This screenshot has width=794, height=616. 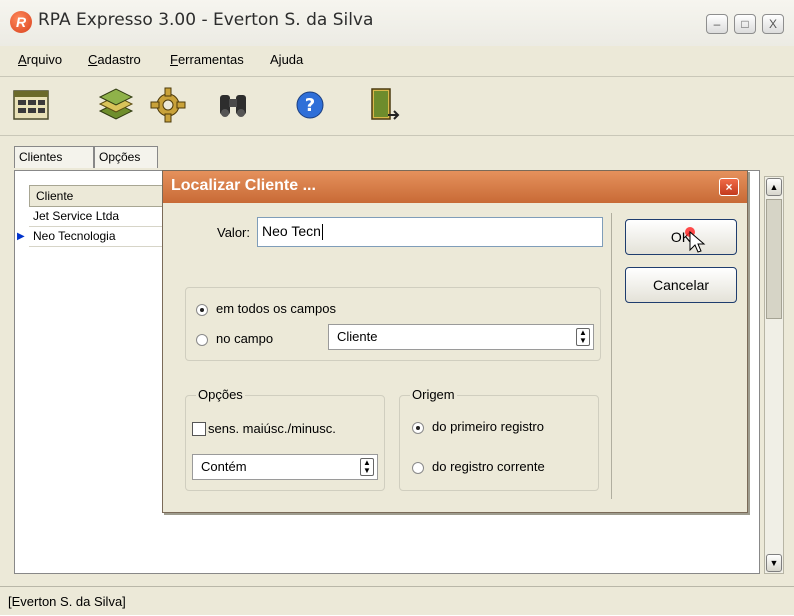 I want to click on help-icon: ?, so click(x=310, y=105).